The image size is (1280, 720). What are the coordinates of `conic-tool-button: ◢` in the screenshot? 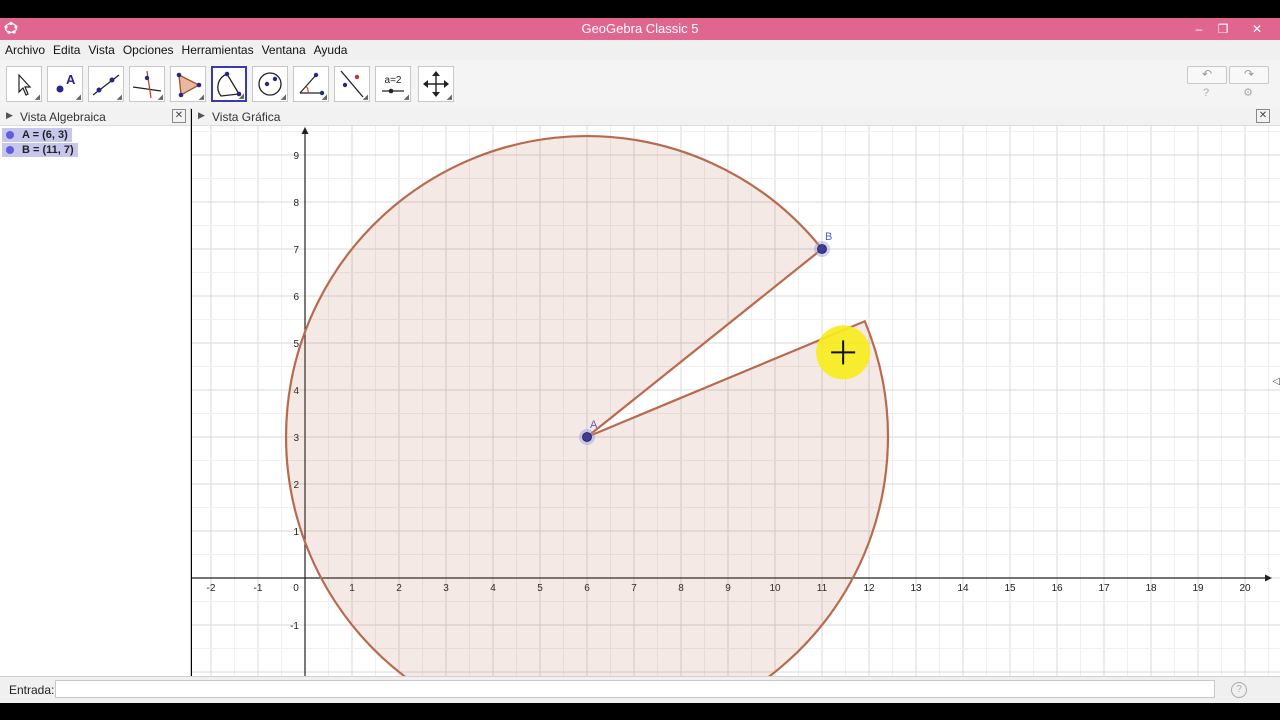 It's located at (270, 84).